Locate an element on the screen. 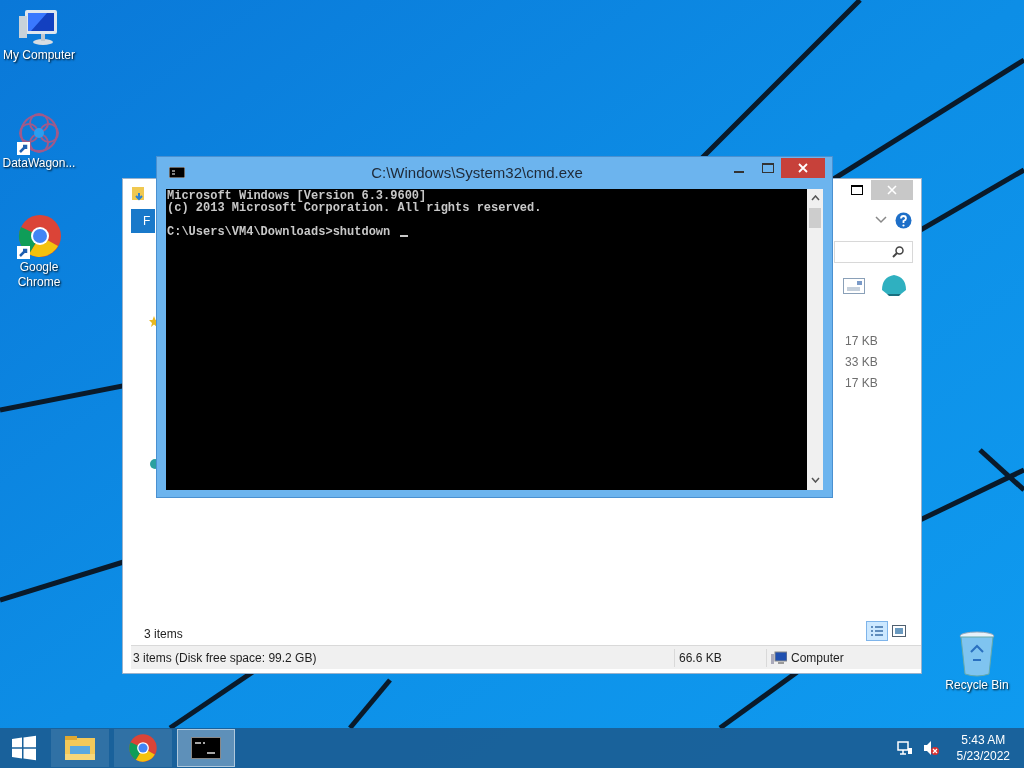 This screenshot has width=1024, height=768. icon-label: Google Chrome is located at coordinates (39, 275).